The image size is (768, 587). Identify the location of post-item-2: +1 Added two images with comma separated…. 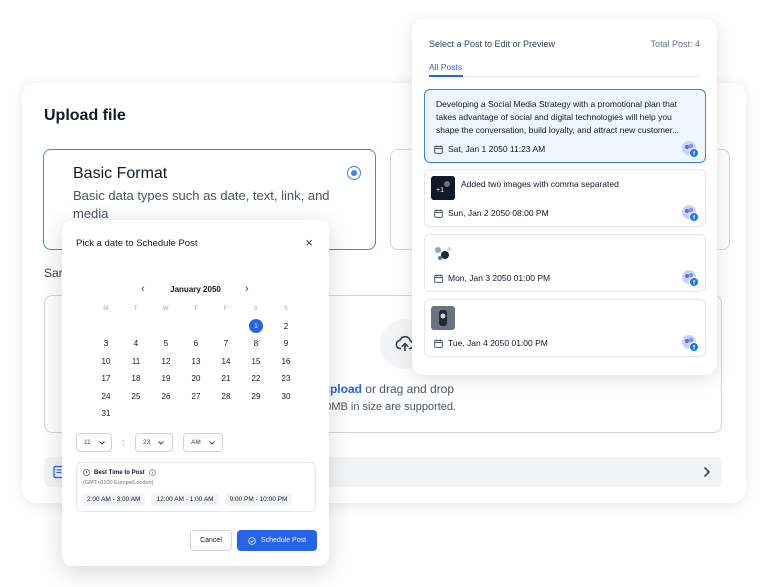
(565, 198).